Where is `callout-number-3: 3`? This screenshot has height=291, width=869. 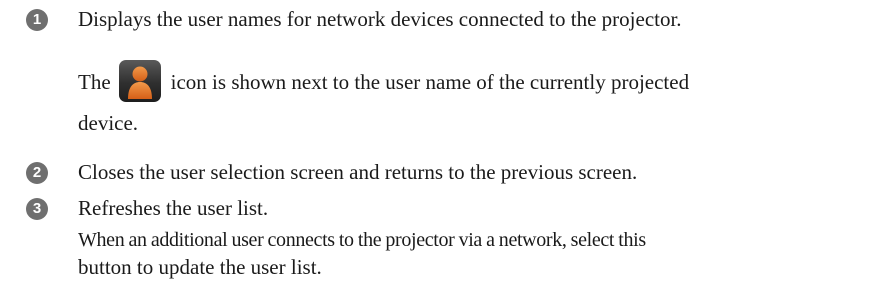
callout-number-3: 3 is located at coordinates (37, 209).